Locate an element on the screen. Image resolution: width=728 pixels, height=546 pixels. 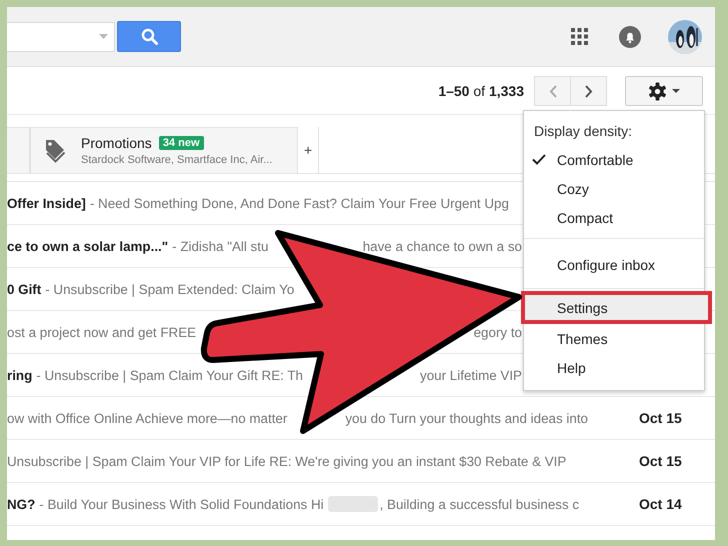
message-subject: 0 Gift is located at coordinates (24, 289).